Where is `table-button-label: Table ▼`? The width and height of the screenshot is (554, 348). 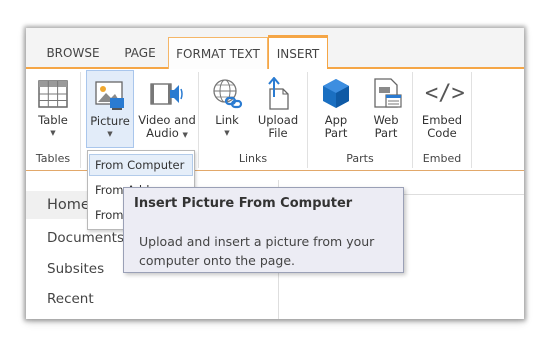 table-button-label: Table ▼ is located at coordinates (53, 127).